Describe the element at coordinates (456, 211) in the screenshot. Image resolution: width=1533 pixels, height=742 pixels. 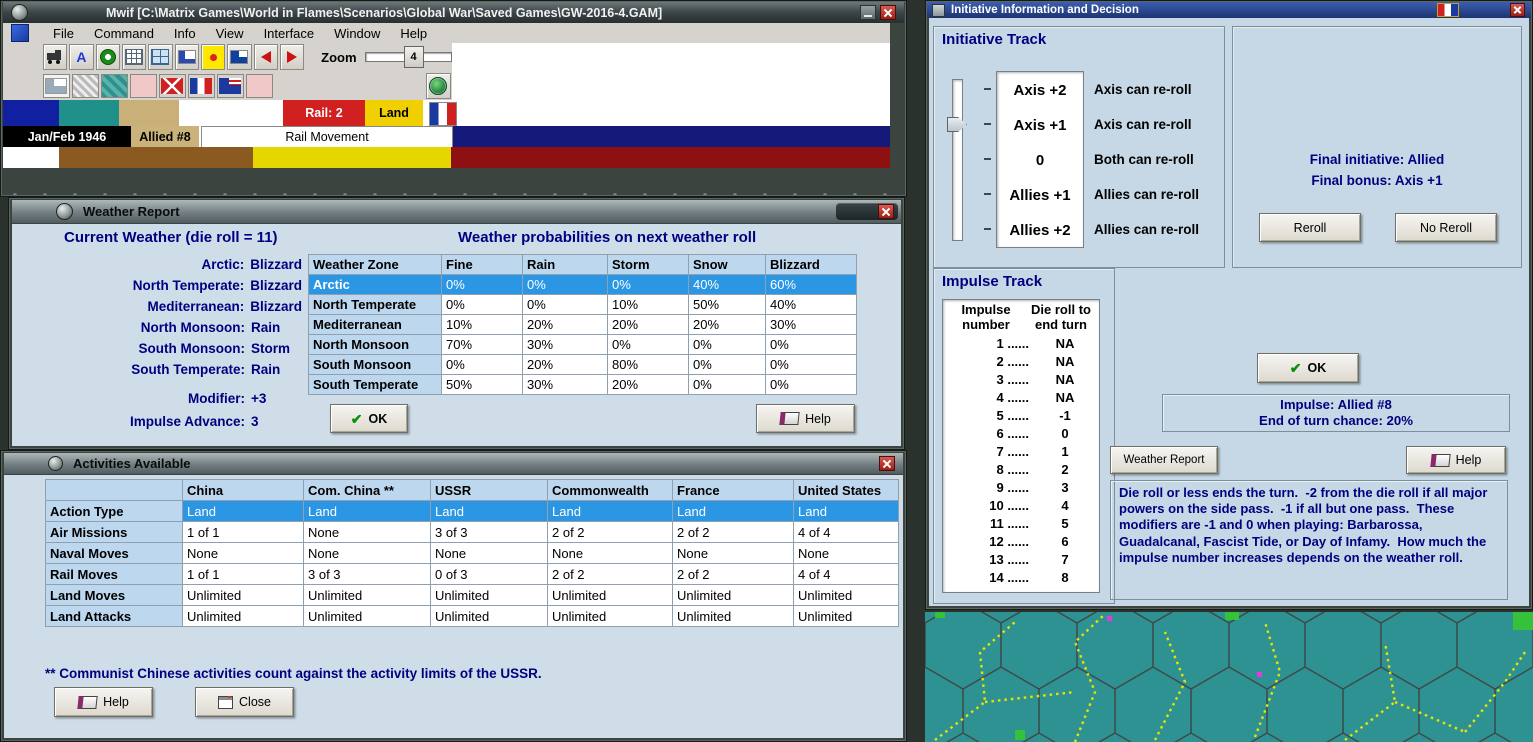
I see `weather-titlebar: Weather Report` at that location.